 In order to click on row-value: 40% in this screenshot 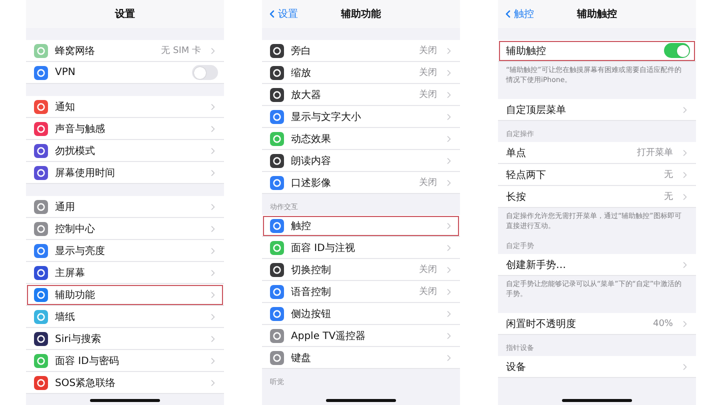, I will do `click(662, 323)`.